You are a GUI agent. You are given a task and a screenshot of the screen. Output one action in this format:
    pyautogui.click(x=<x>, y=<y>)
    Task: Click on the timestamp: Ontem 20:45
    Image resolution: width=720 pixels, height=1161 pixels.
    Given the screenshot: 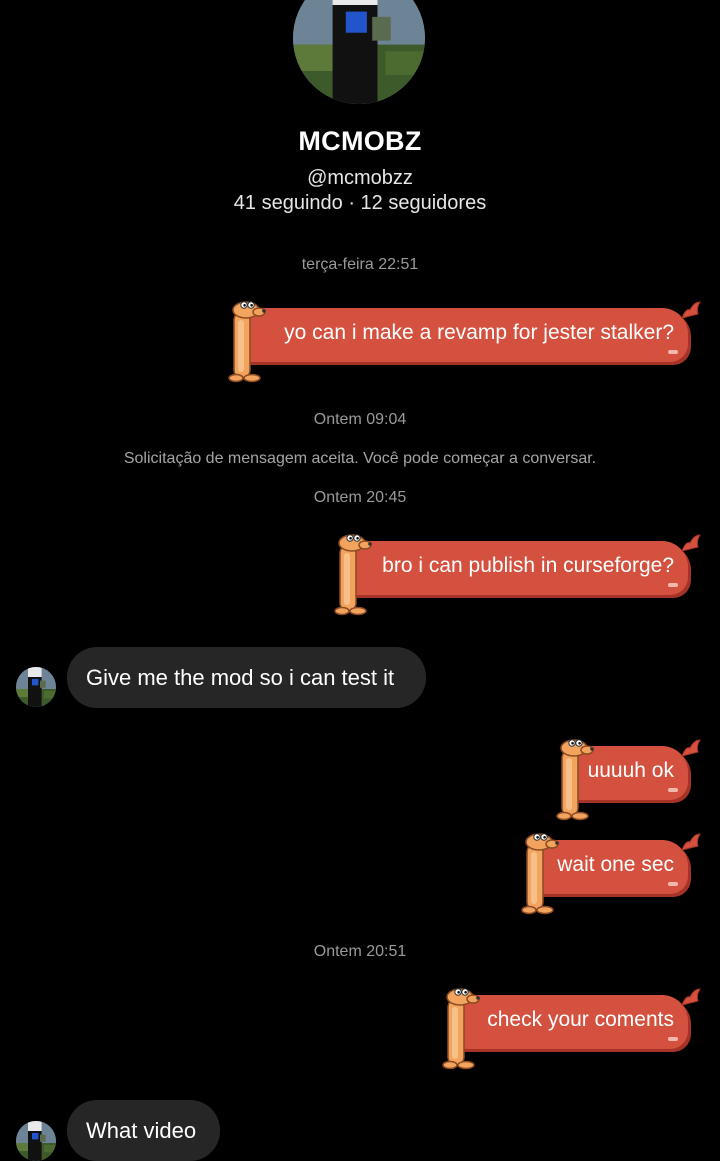 What is the action you would take?
    pyautogui.click(x=360, y=497)
    